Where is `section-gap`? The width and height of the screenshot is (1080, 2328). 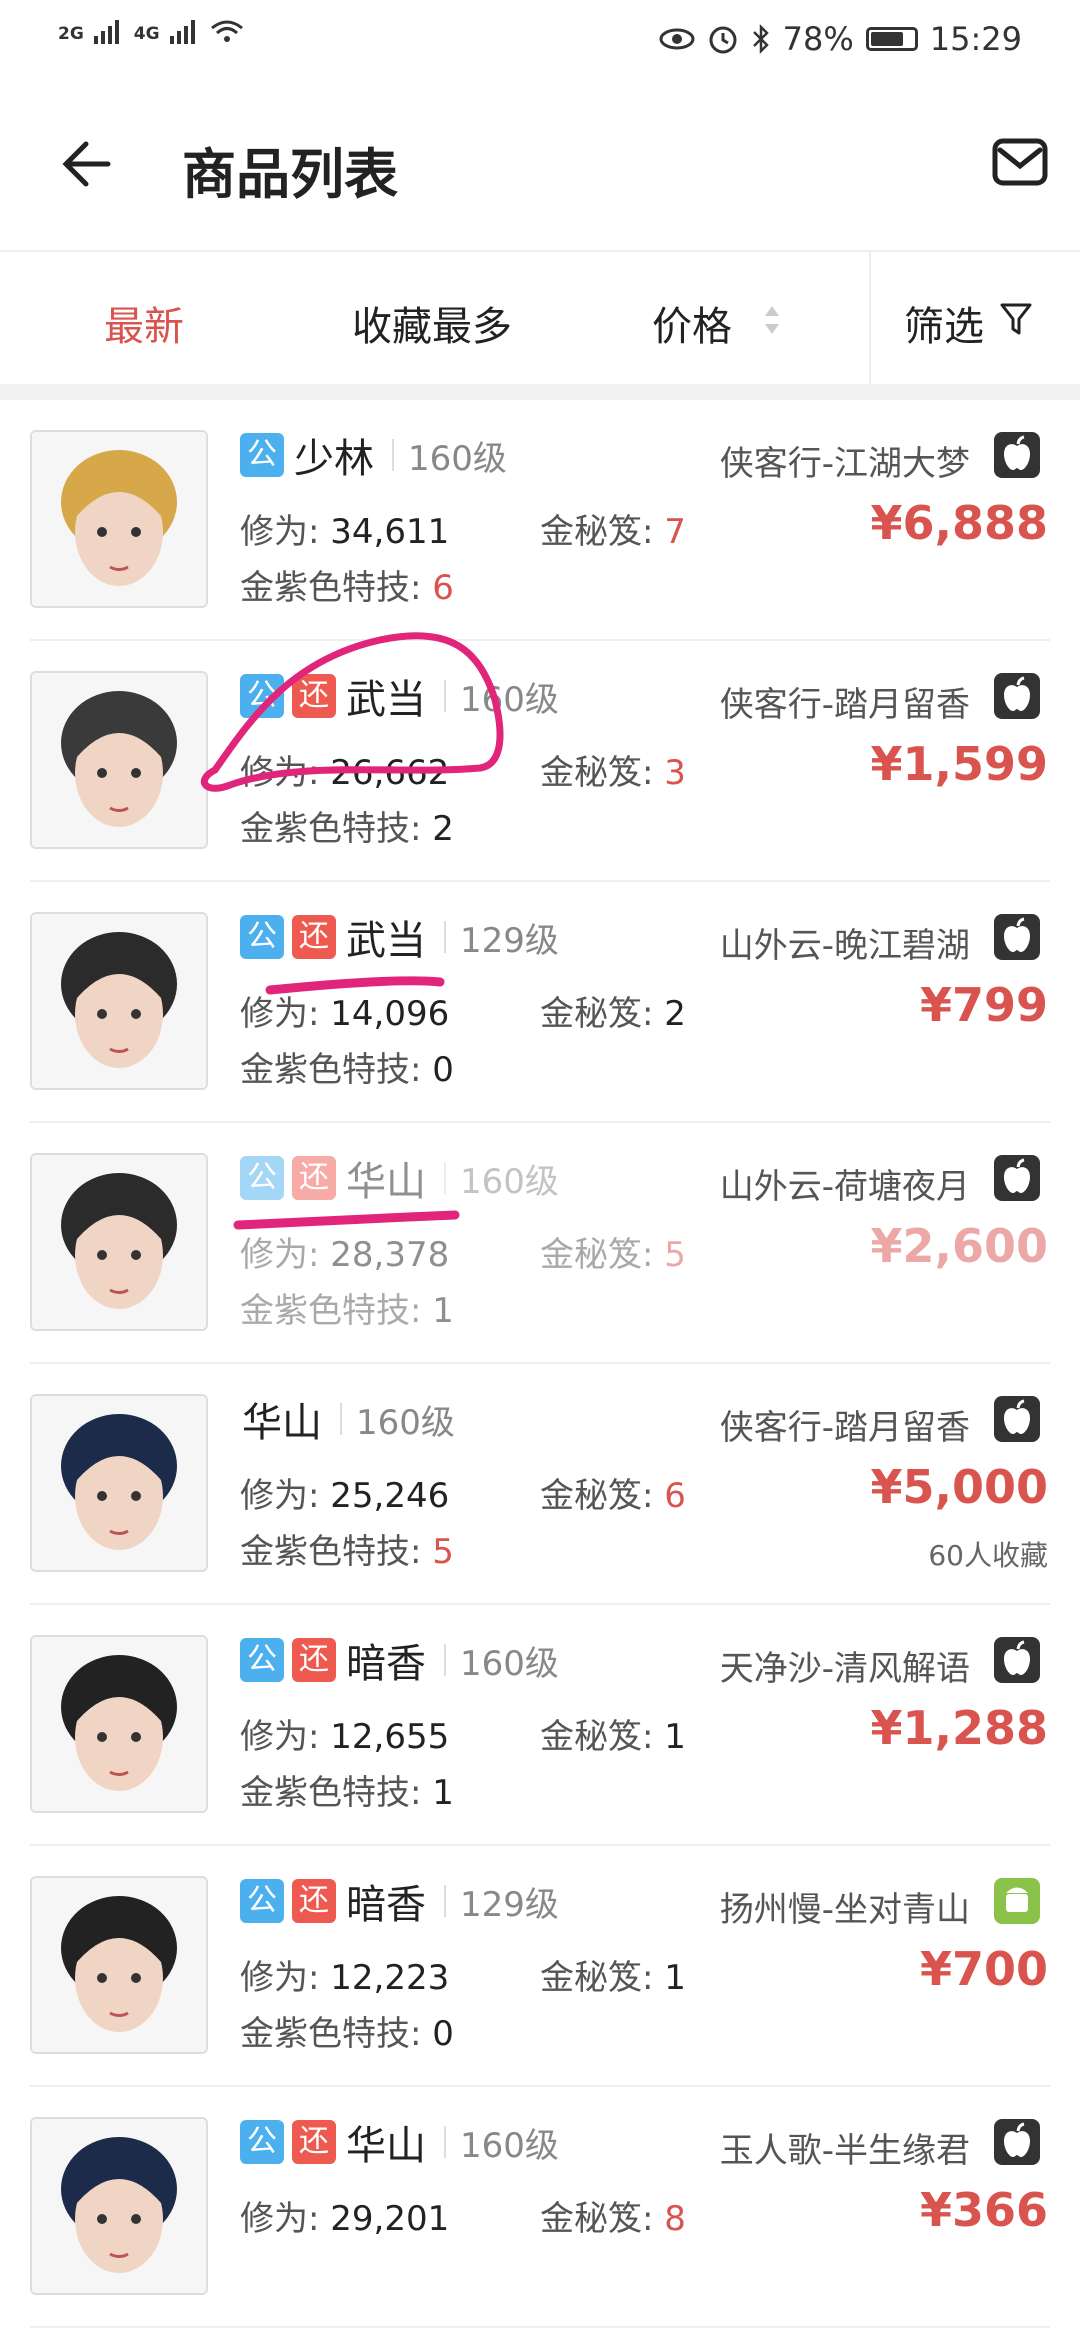
section-gap is located at coordinates (540, 392).